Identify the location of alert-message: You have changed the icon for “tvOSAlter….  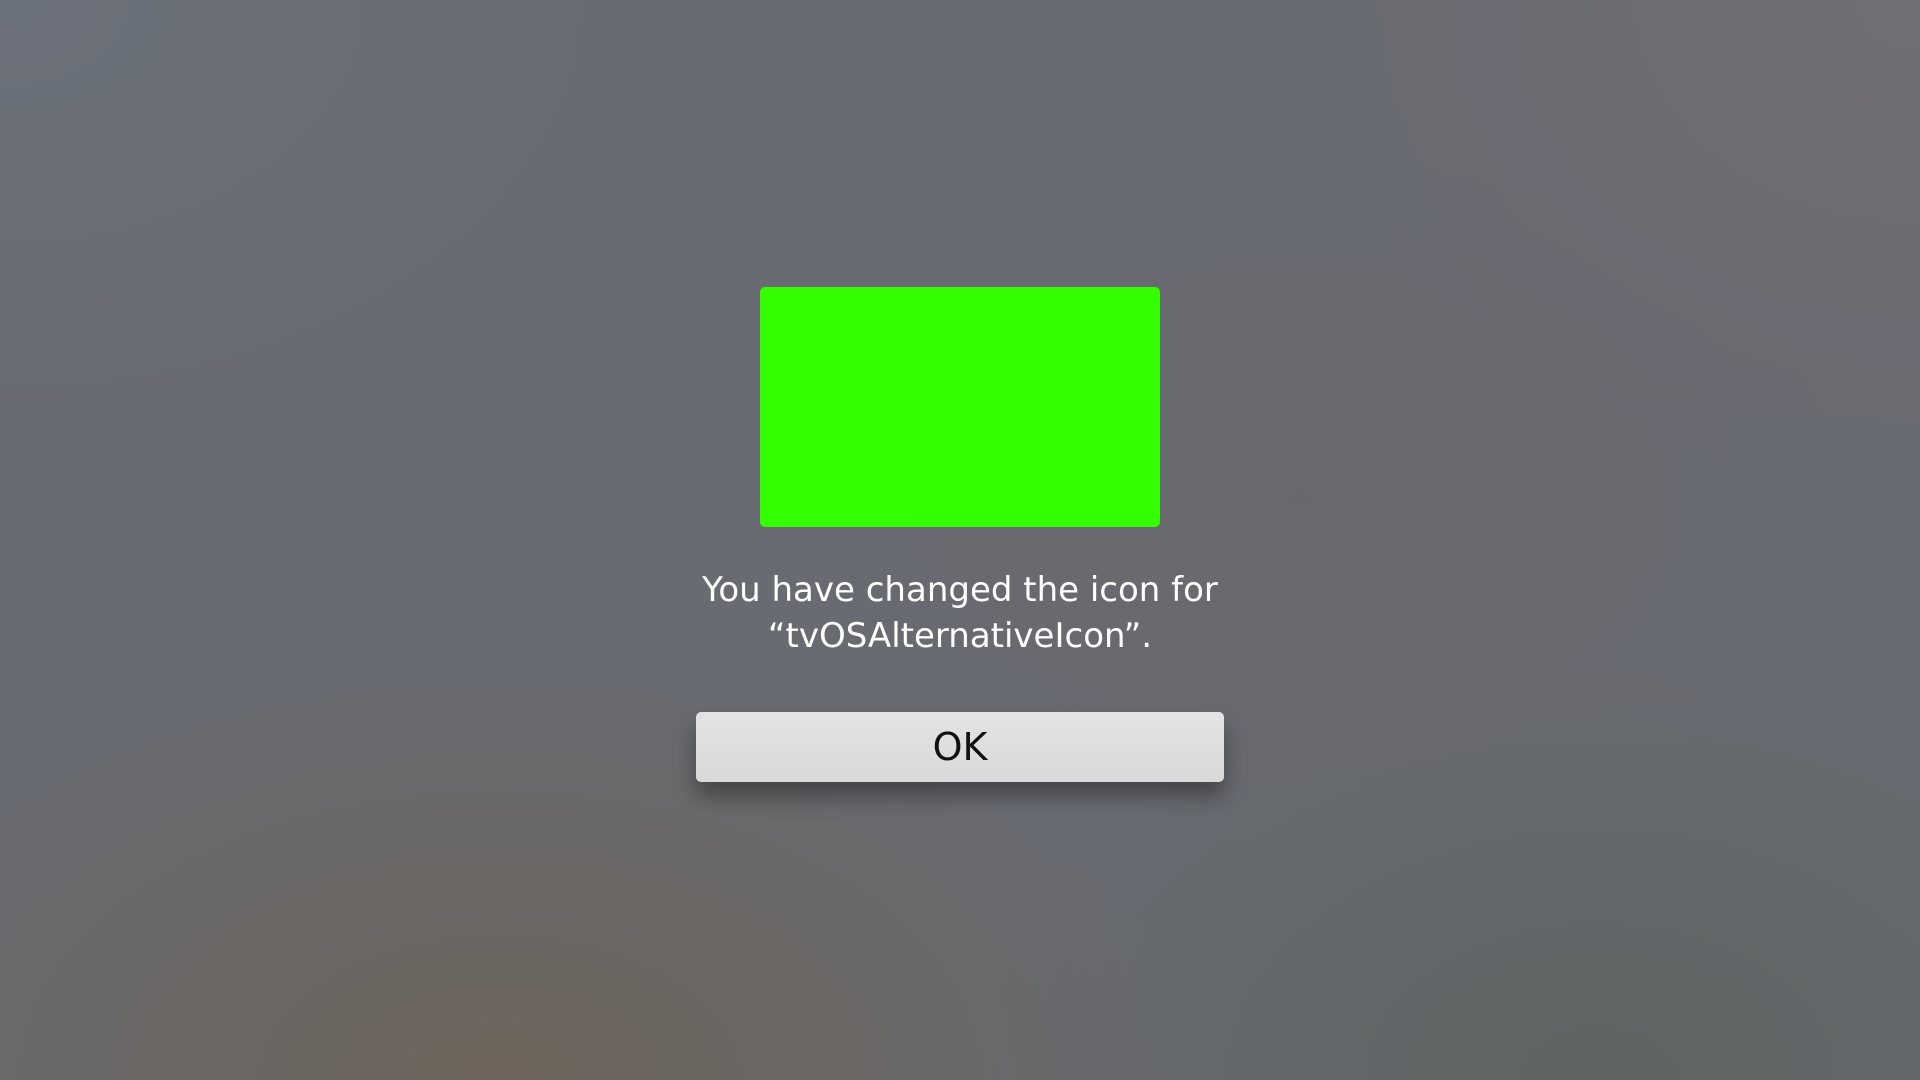
(960, 613).